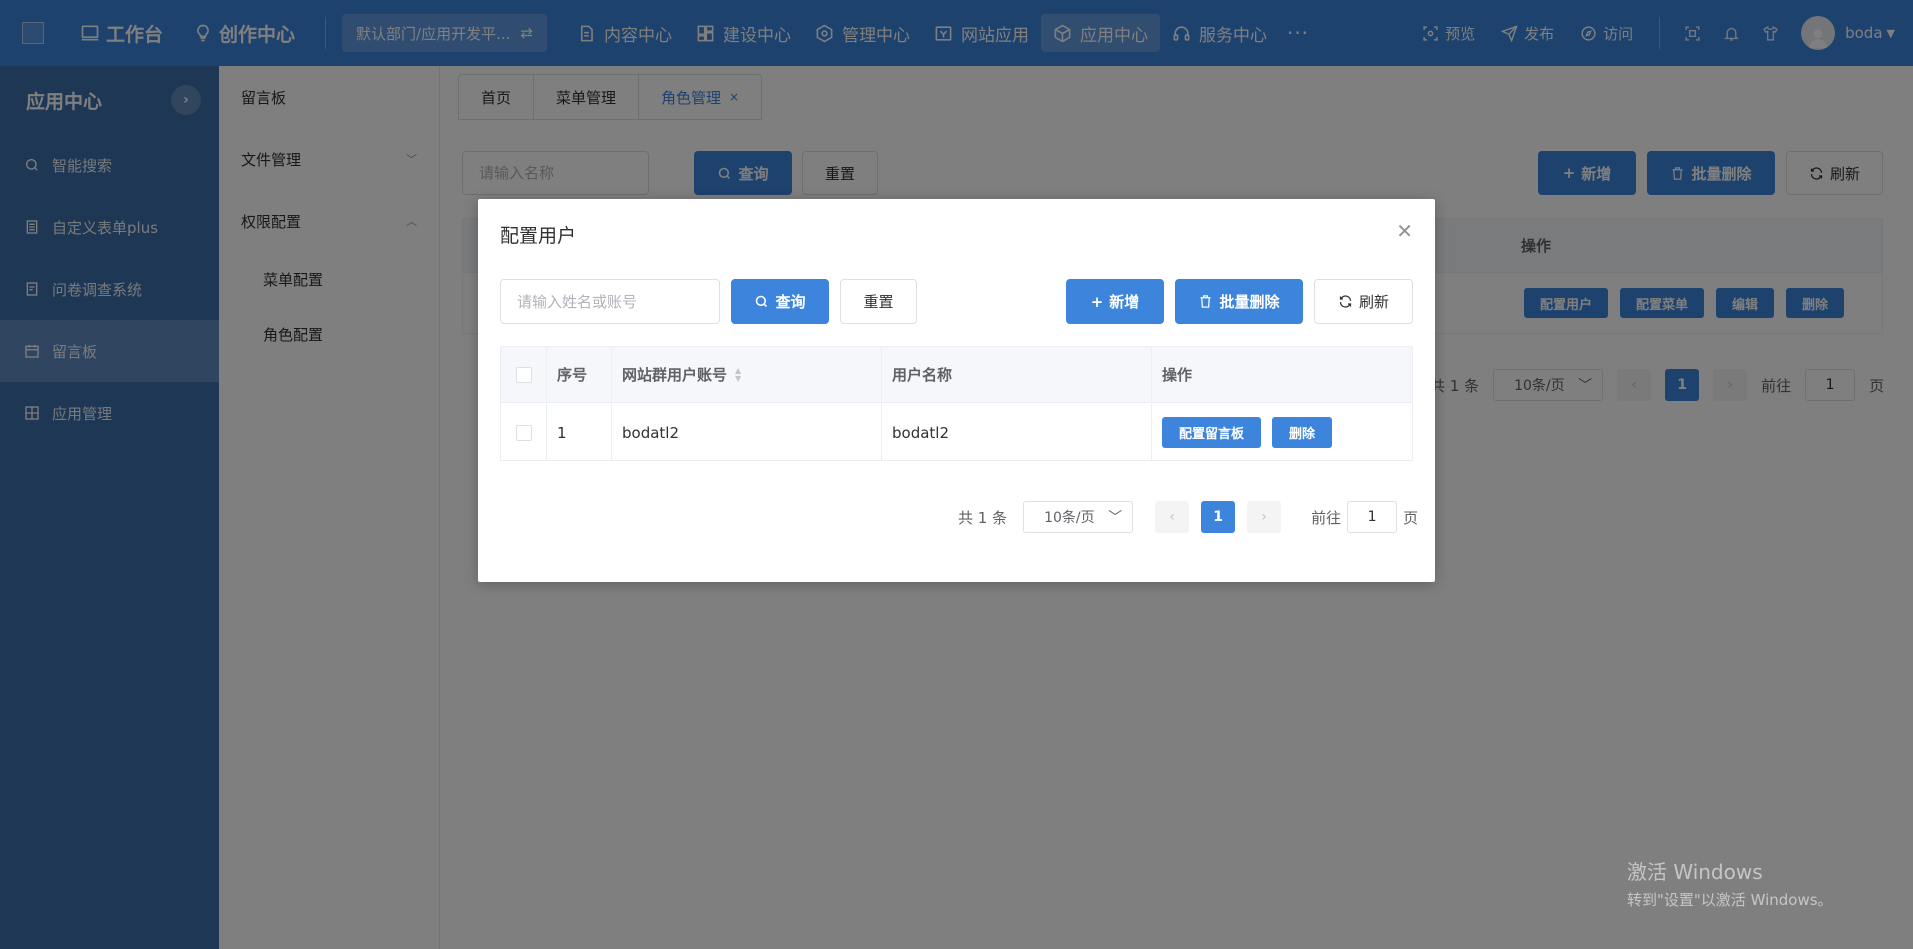 This screenshot has height=949, width=1913. I want to click on search-icon, so click(762, 301).